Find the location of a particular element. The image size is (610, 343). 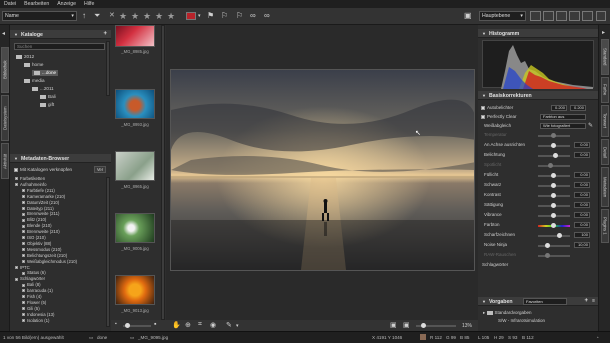

presets-select: Favoriten is located at coordinates (545, 301).